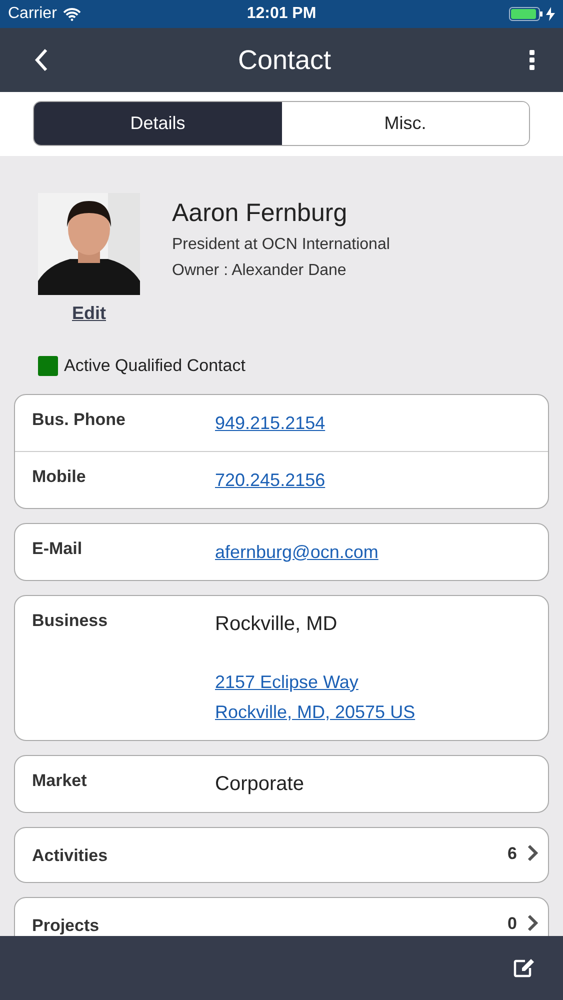  What do you see at coordinates (276, 624) in the screenshot?
I see `field-value: Rockville, MD` at bounding box center [276, 624].